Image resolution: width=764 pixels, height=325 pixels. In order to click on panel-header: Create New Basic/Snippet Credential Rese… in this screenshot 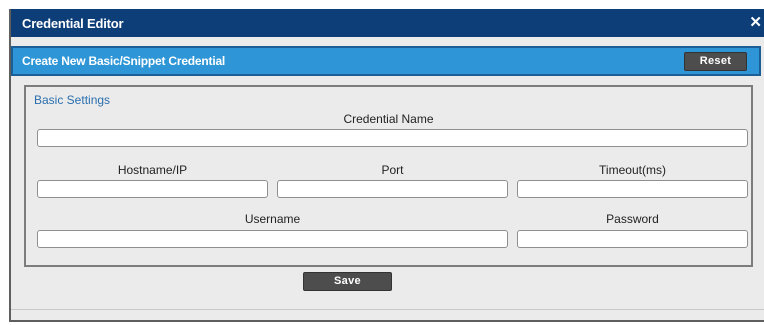, I will do `click(386, 61)`.